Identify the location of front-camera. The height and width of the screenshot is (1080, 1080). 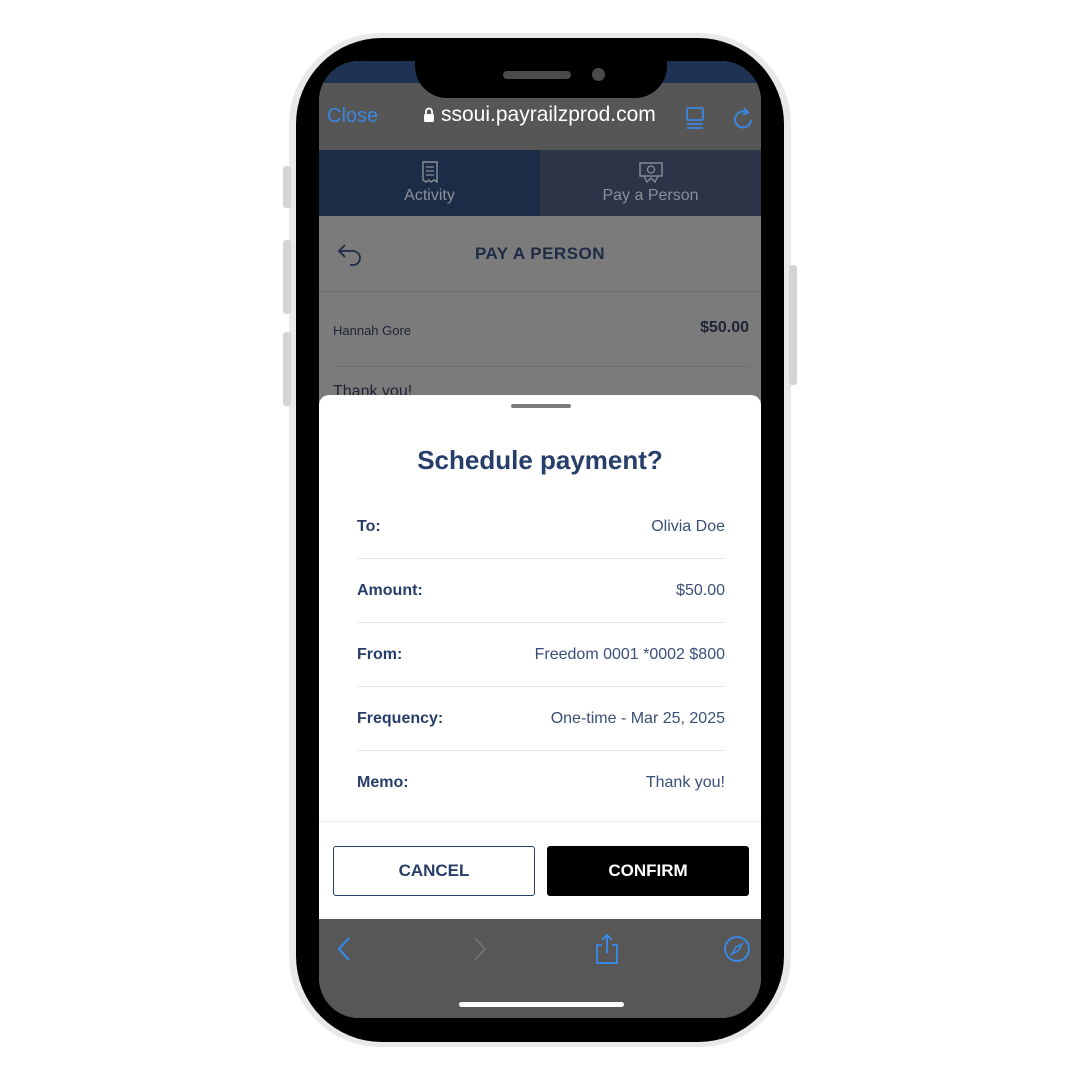
(598, 74).